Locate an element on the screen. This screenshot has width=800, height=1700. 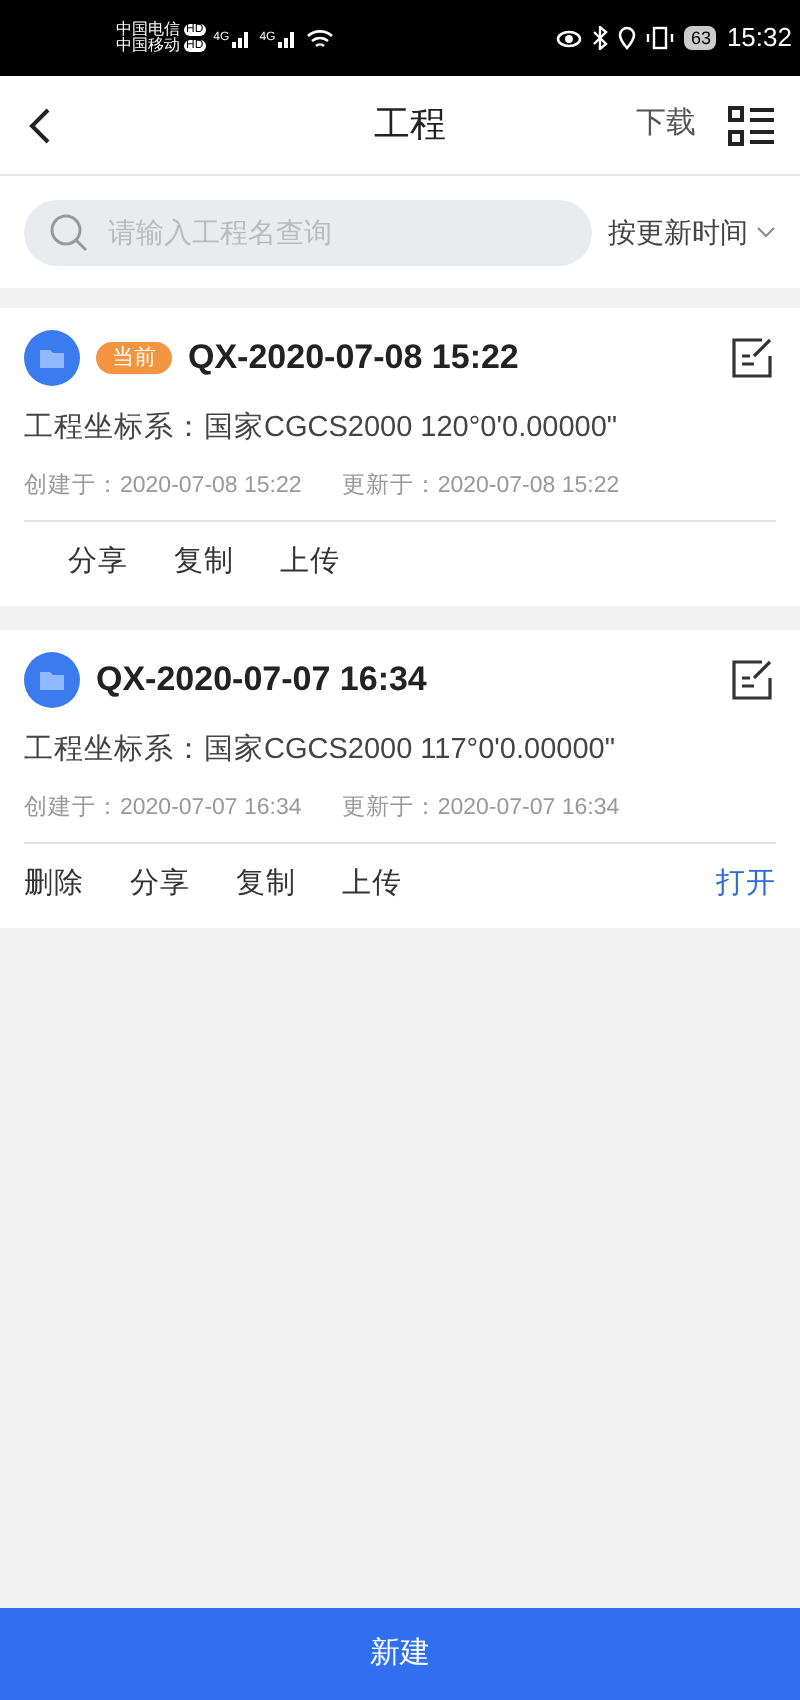
list-icon is located at coordinates (752, 125).